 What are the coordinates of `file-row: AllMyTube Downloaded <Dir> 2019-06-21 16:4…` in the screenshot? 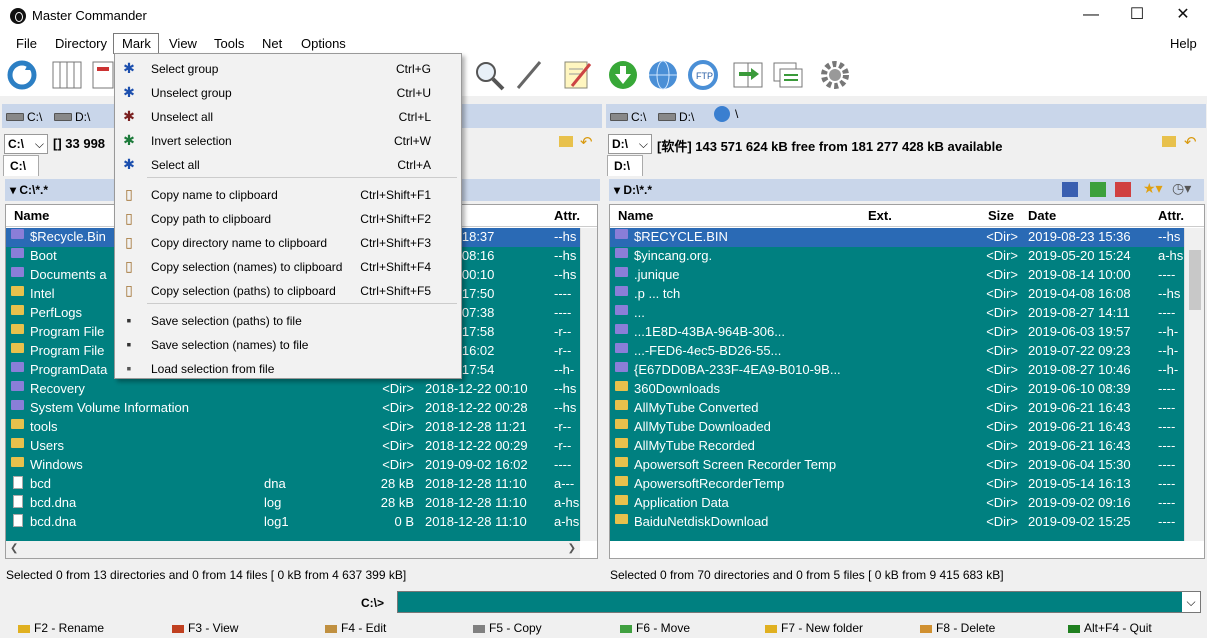 It's located at (897, 427).